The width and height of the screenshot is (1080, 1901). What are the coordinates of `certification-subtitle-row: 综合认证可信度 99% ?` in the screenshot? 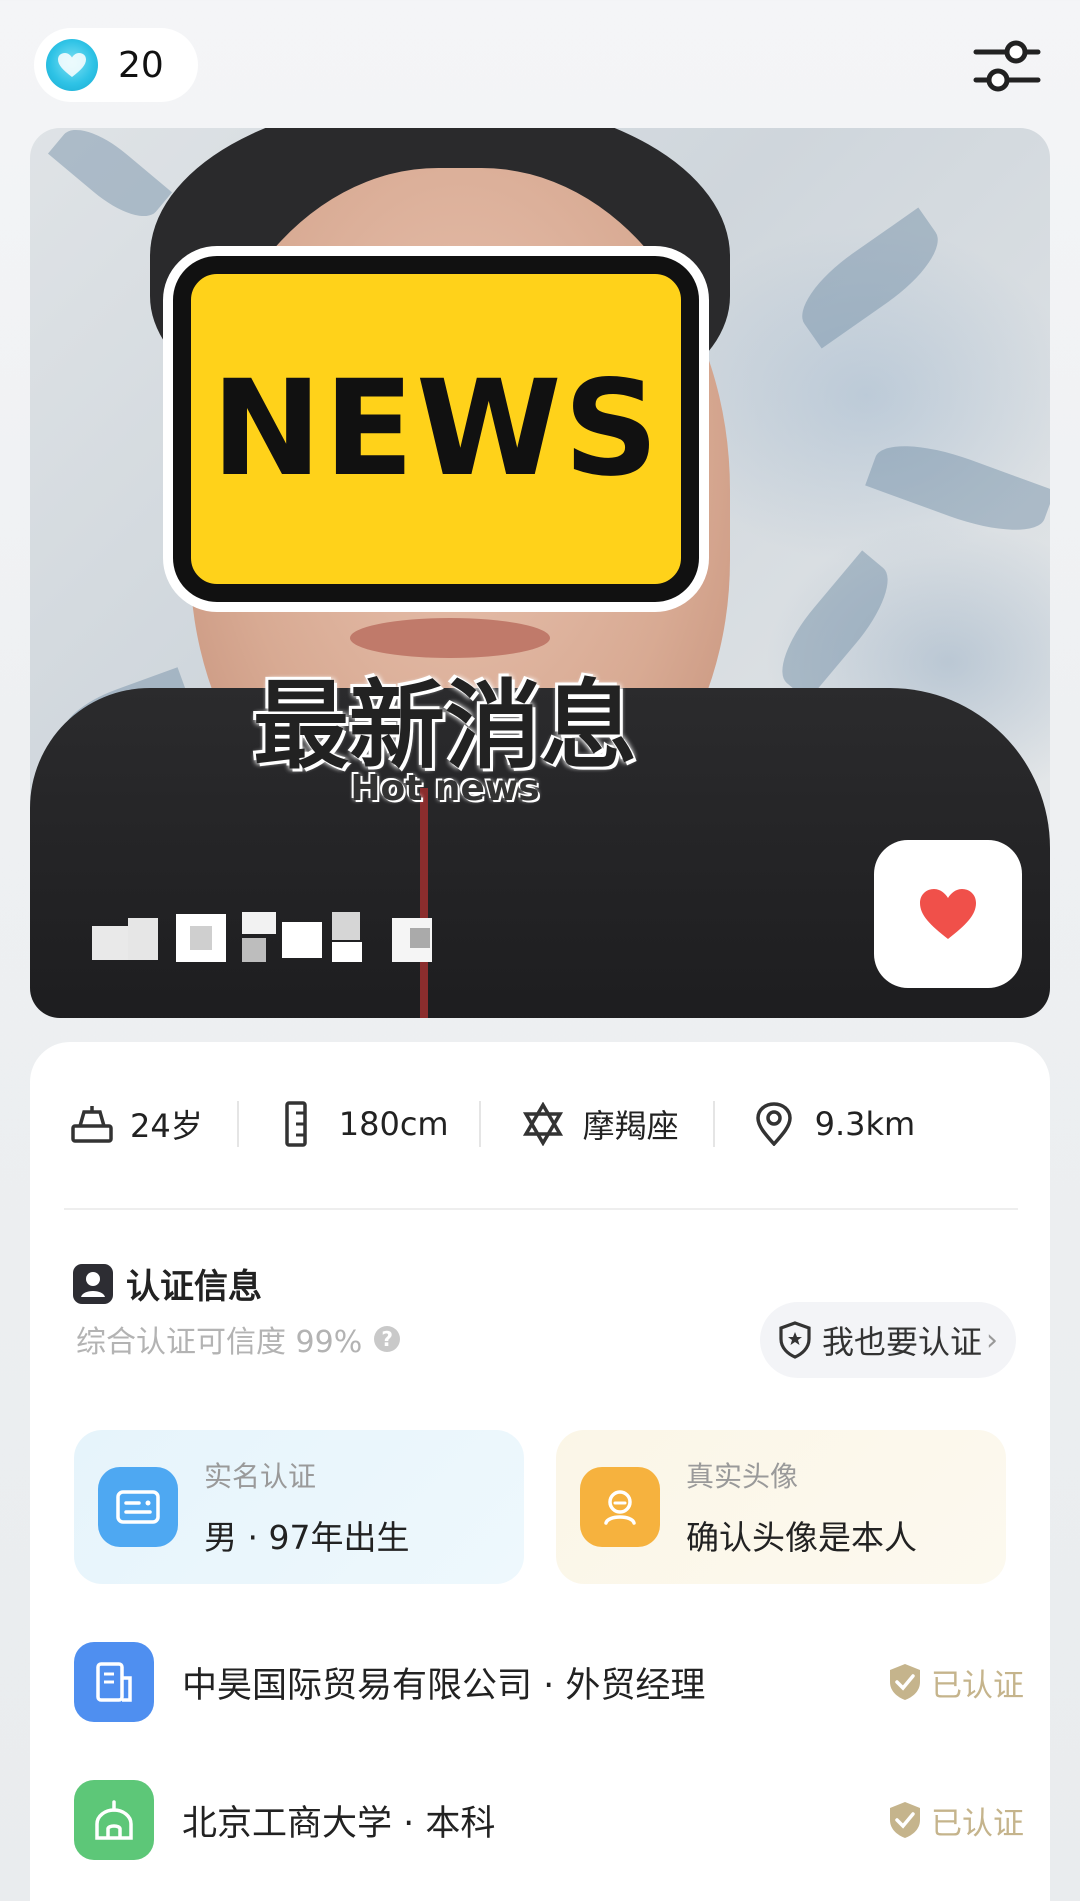 It's located at (238, 1339).